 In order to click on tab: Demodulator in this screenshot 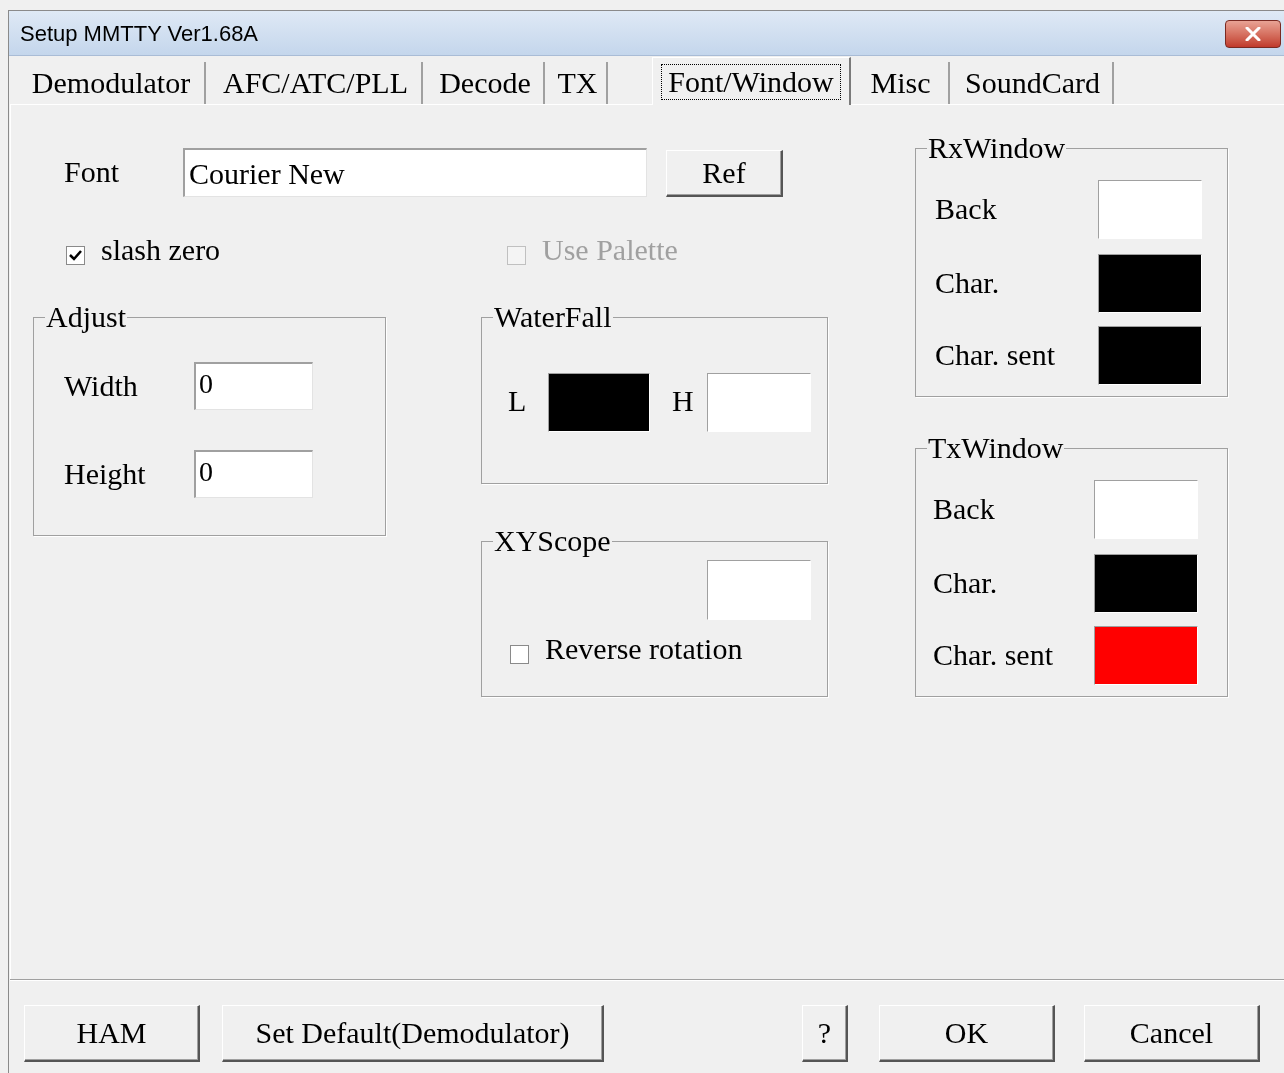, I will do `click(112, 83)`.